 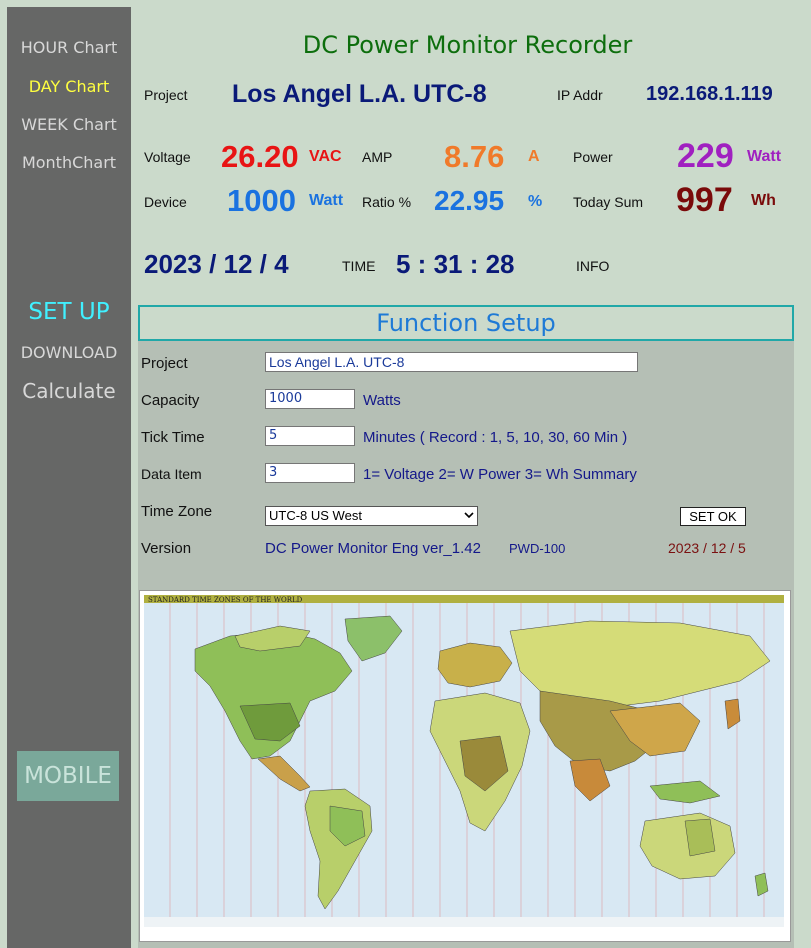 I want to click on mobile-button: MOBILE, so click(x=68, y=776).